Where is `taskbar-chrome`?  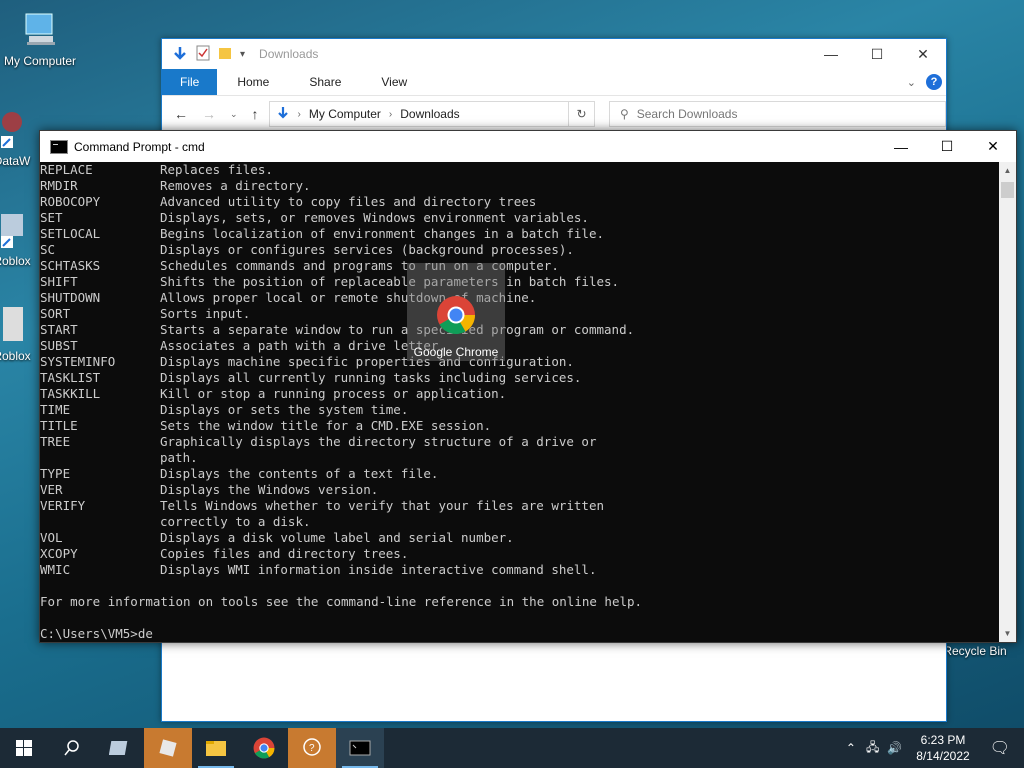
taskbar-chrome is located at coordinates (264, 748).